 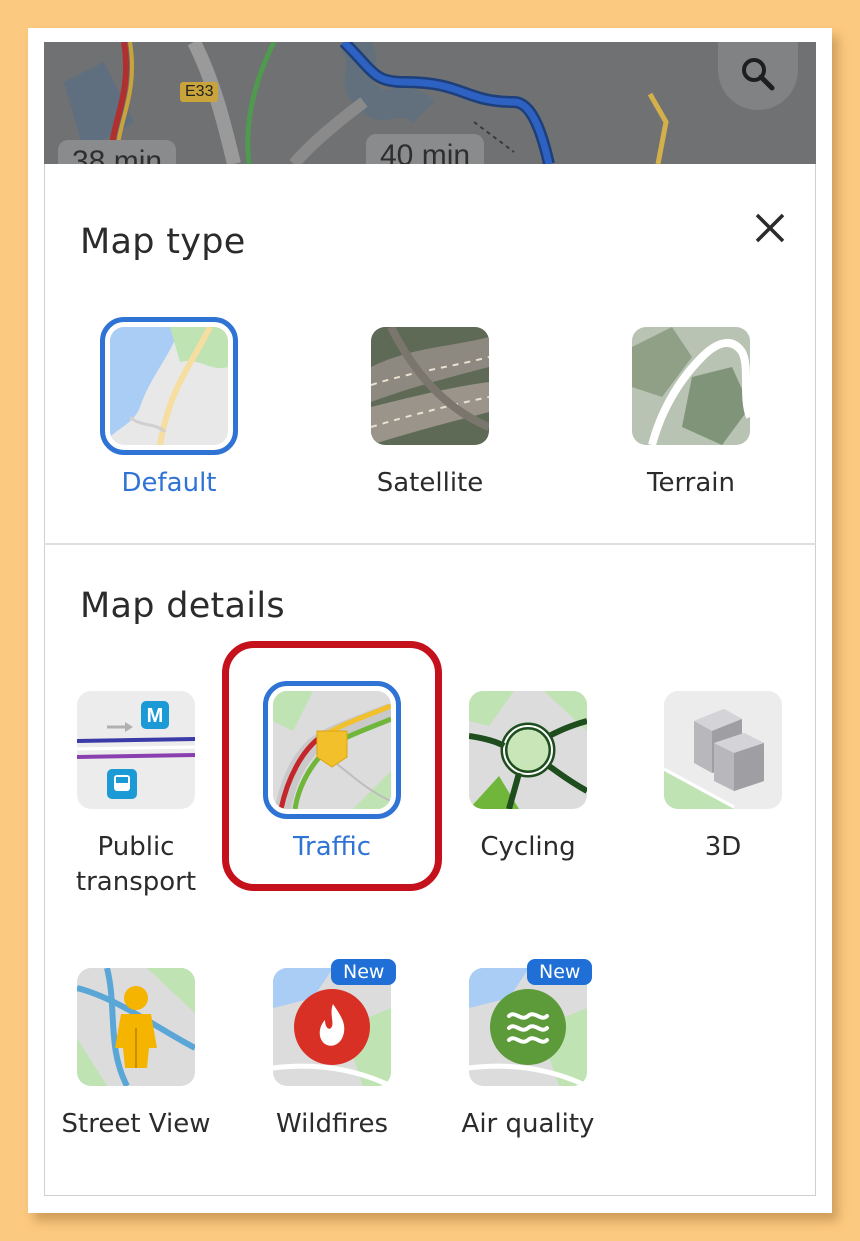 What do you see at coordinates (430, 386) in the screenshot?
I see `satellite-map-thumbnail` at bounding box center [430, 386].